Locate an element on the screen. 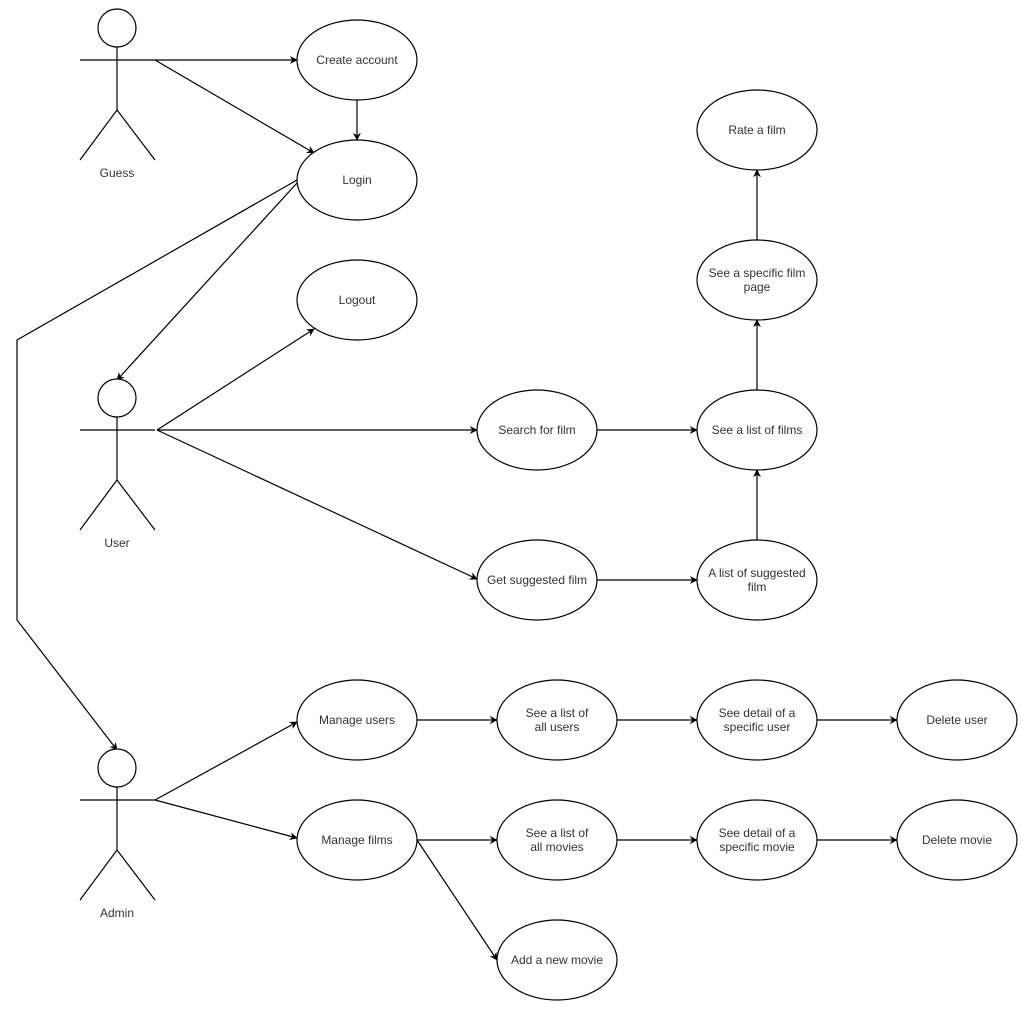 This screenshot has width=1029, height=1011. association-arrow-user-to-logout is located at coordinates (235, 379).